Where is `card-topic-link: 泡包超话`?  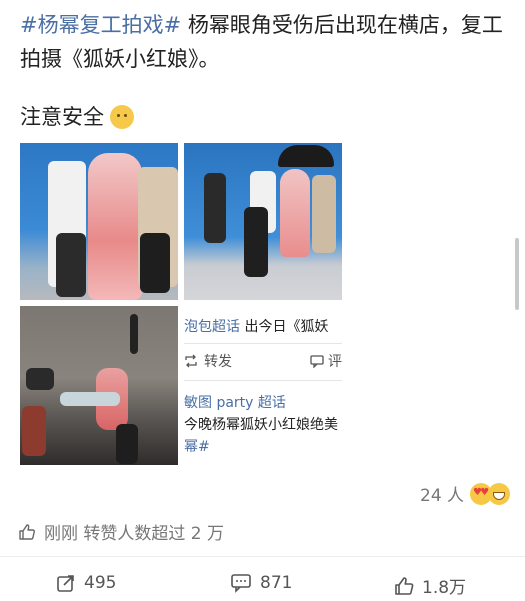 card-topic-link: 泡包超话 is located at coordinates (212, 327).